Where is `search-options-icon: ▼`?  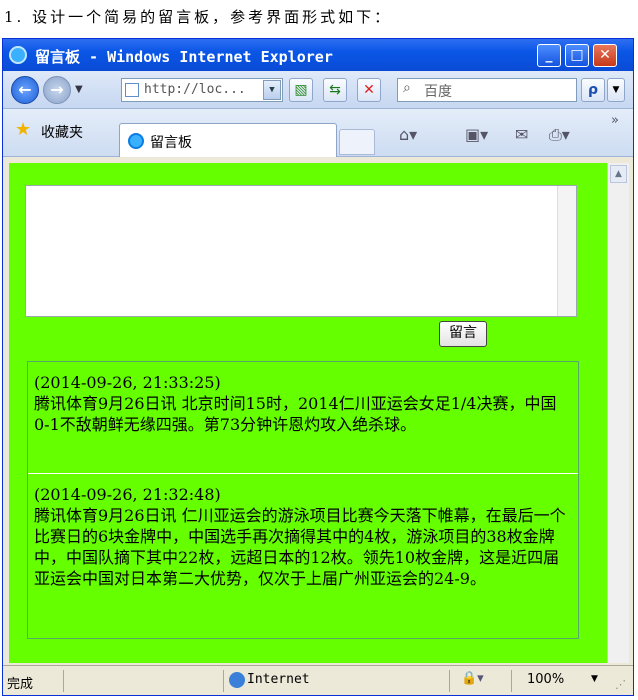
search-options-icon: ▼ is located at coordinates (616, 90).